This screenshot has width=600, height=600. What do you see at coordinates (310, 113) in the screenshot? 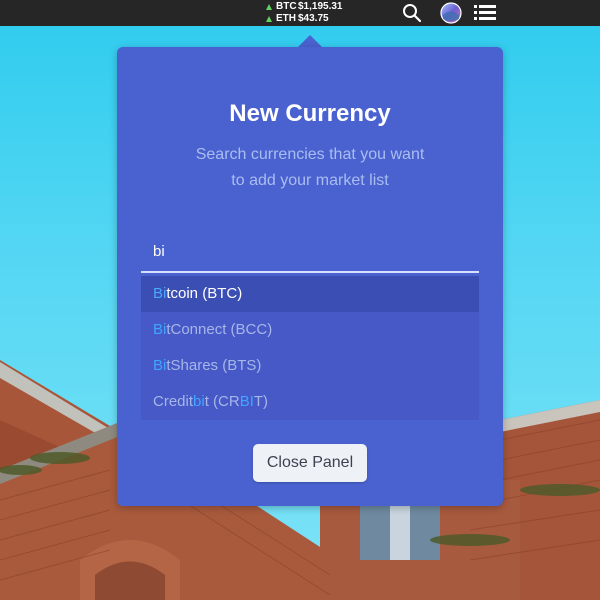
I see `panel-title: New Currency` at bounding box center [310, 113].